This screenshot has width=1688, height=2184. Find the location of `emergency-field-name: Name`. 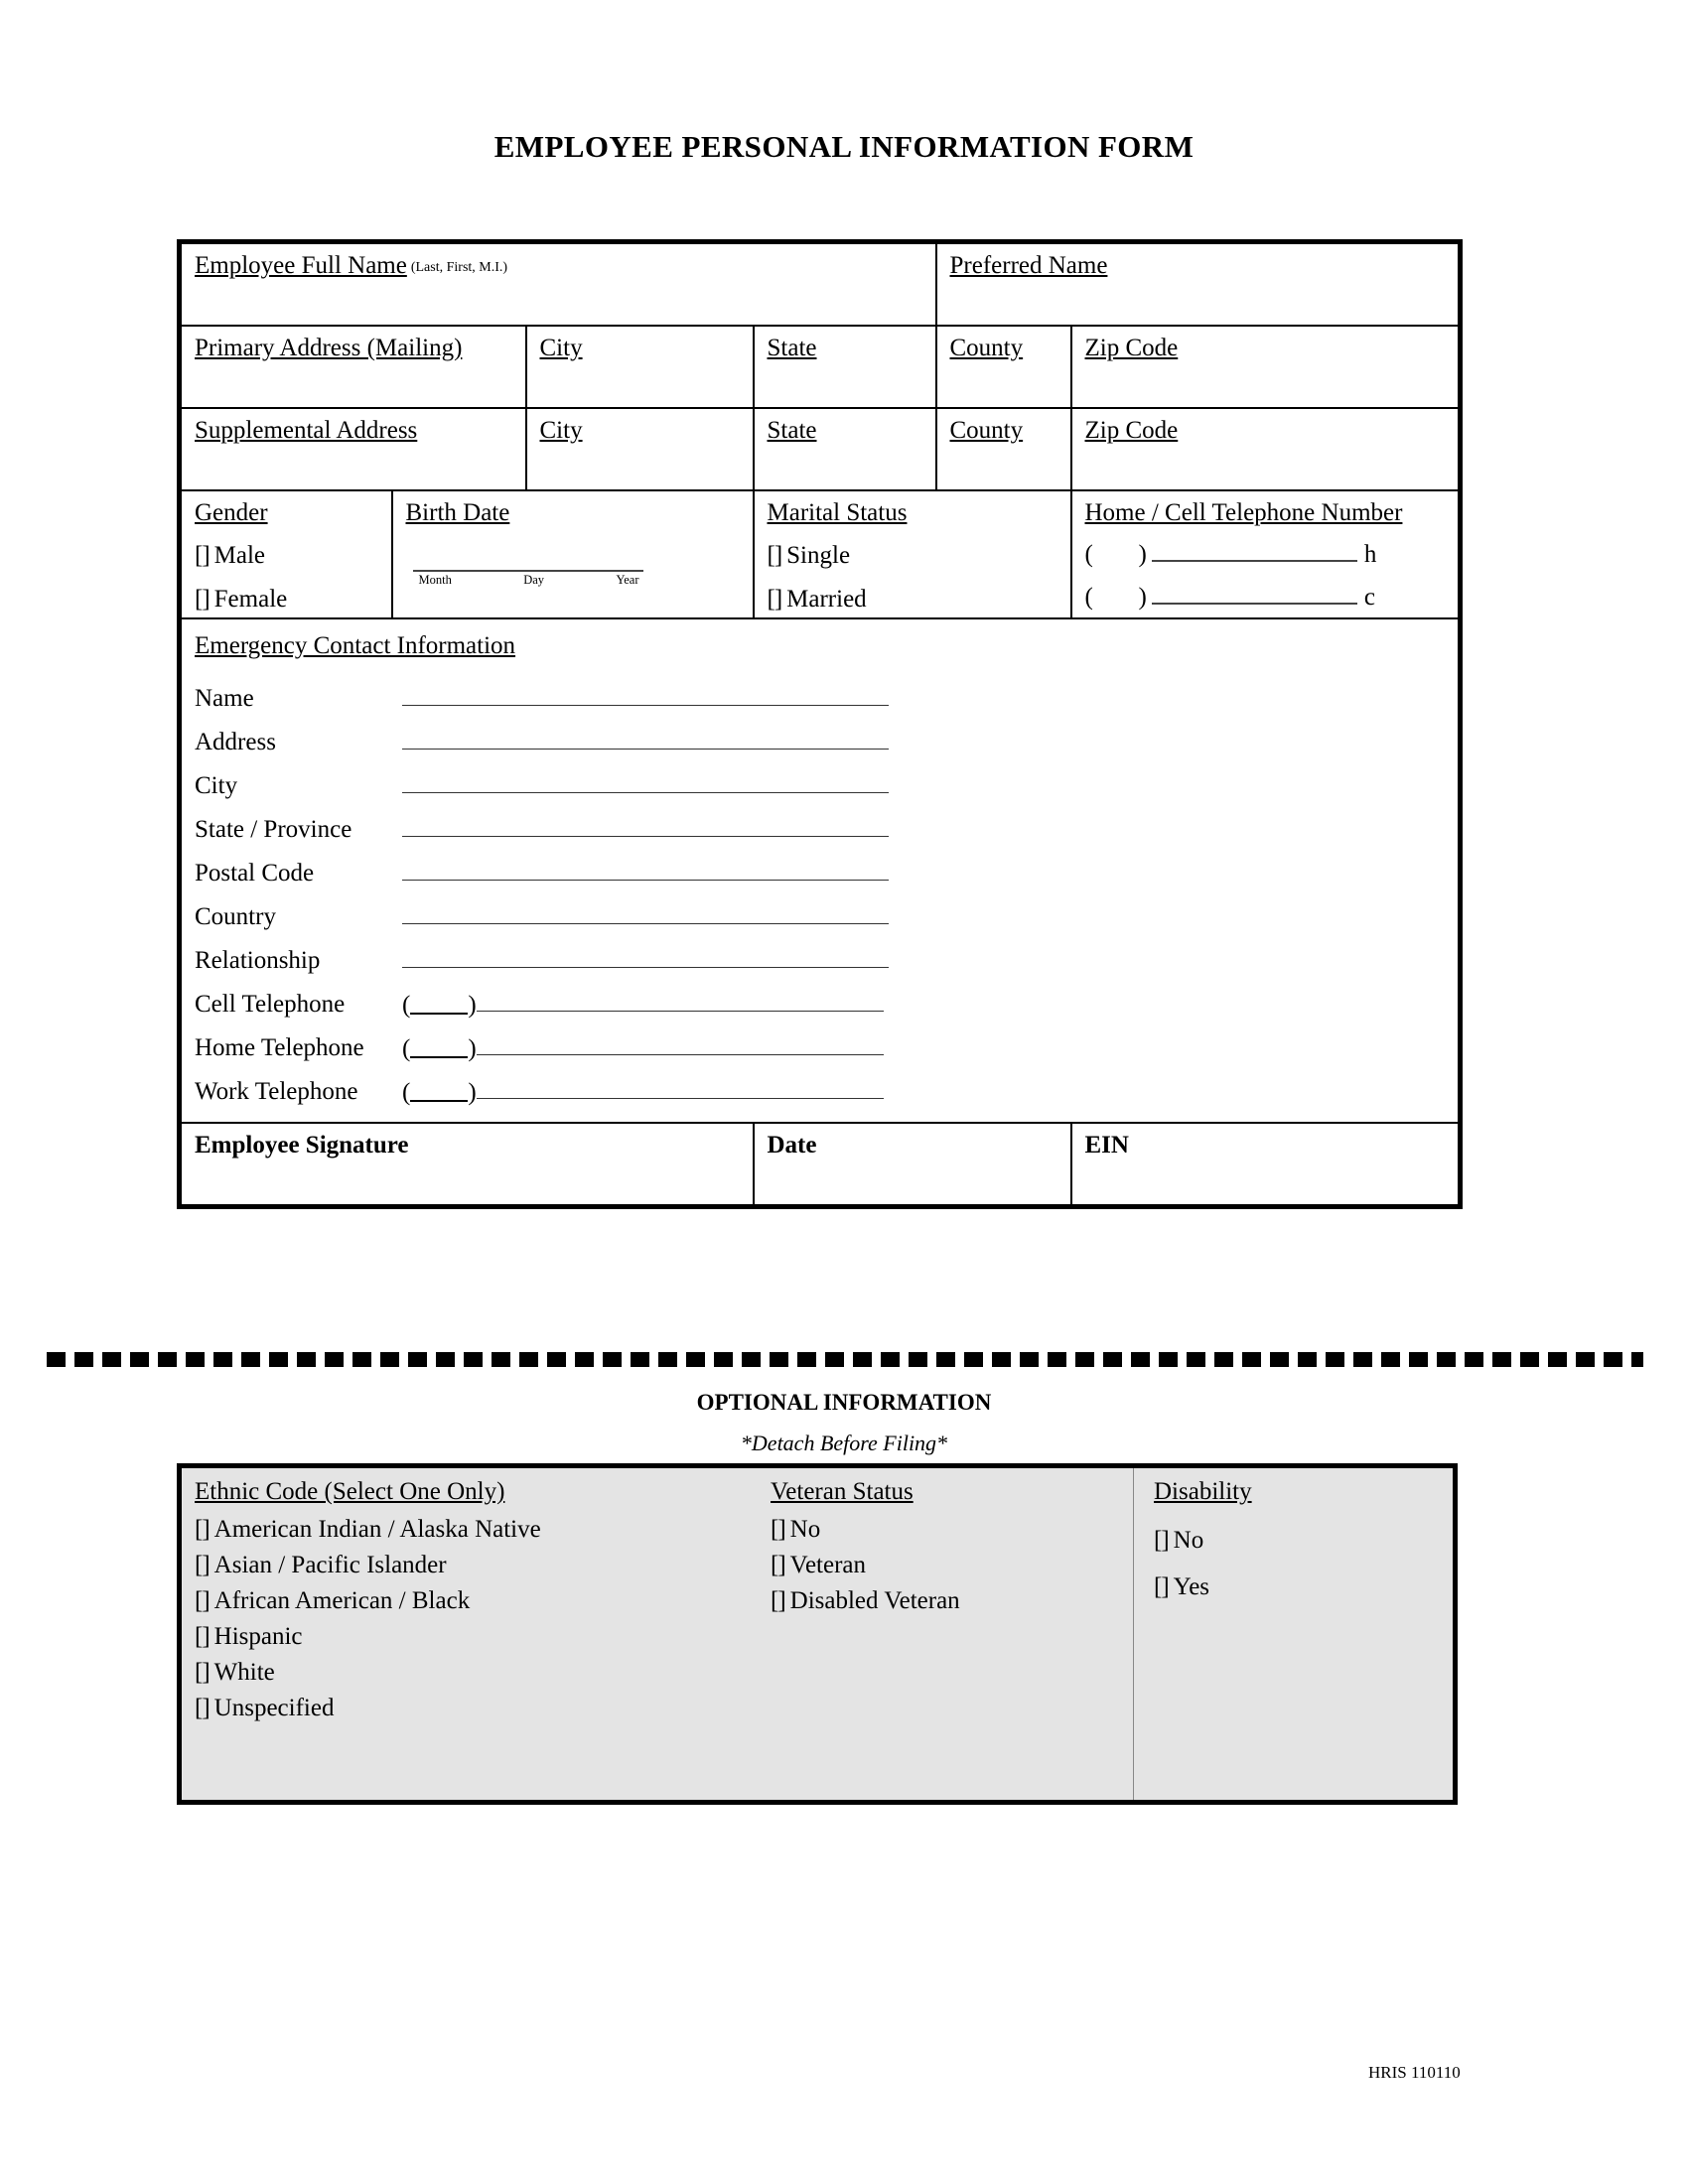

emergency-field-name: Name is located at coordinates (826, 707).